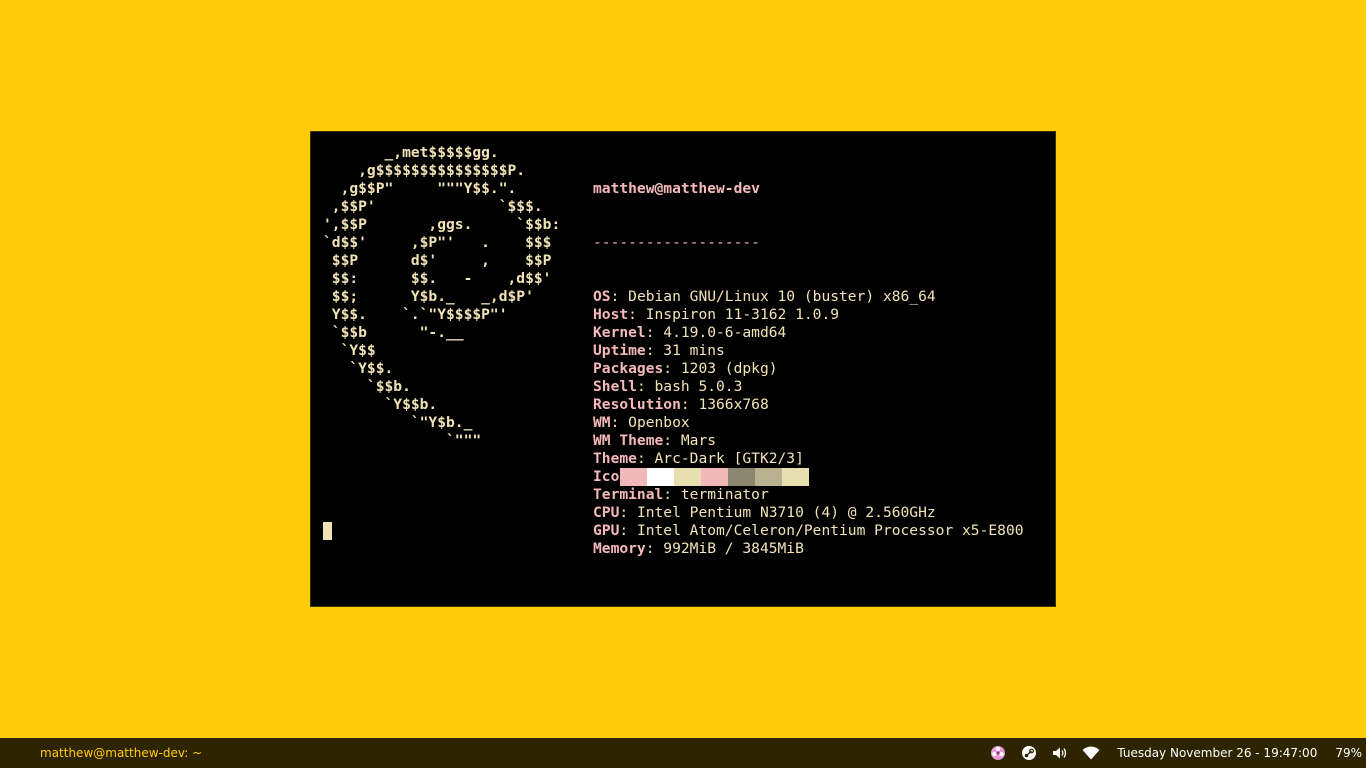  Describe the element at coordinates (808, 351) in the screenshot. I see `info-line: Uptime: 31 mins` at that location.